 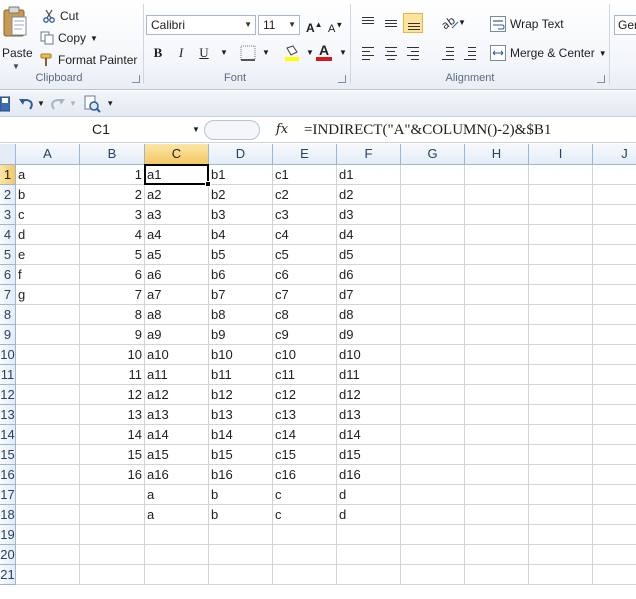 What do you see at coordinates (112, 154) in the screenshot?
I see `column-header-b: B` at bounding box center [112, 154].